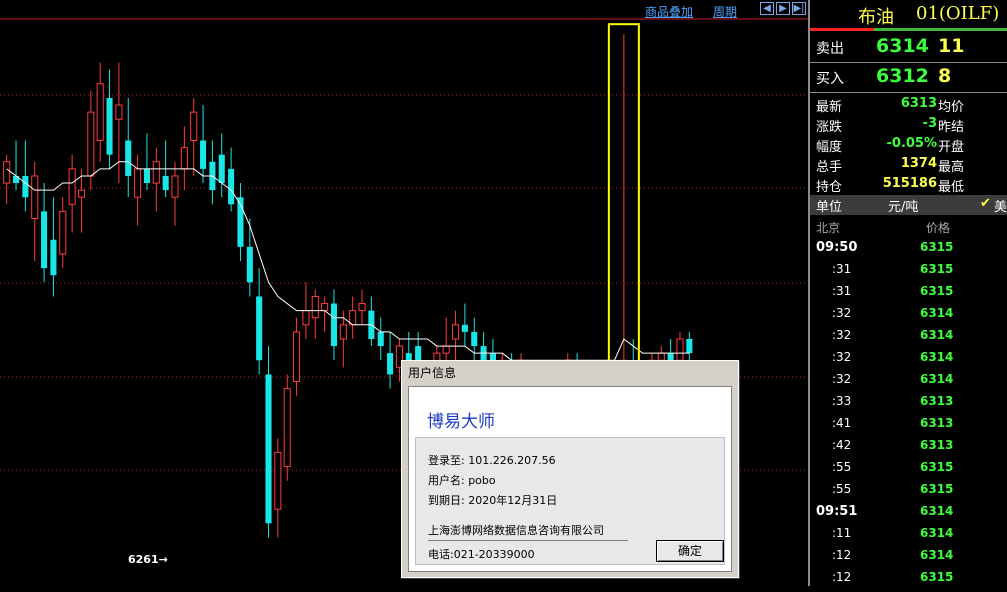  I want to click on tick-row: :33 6313, so click(908, 405).